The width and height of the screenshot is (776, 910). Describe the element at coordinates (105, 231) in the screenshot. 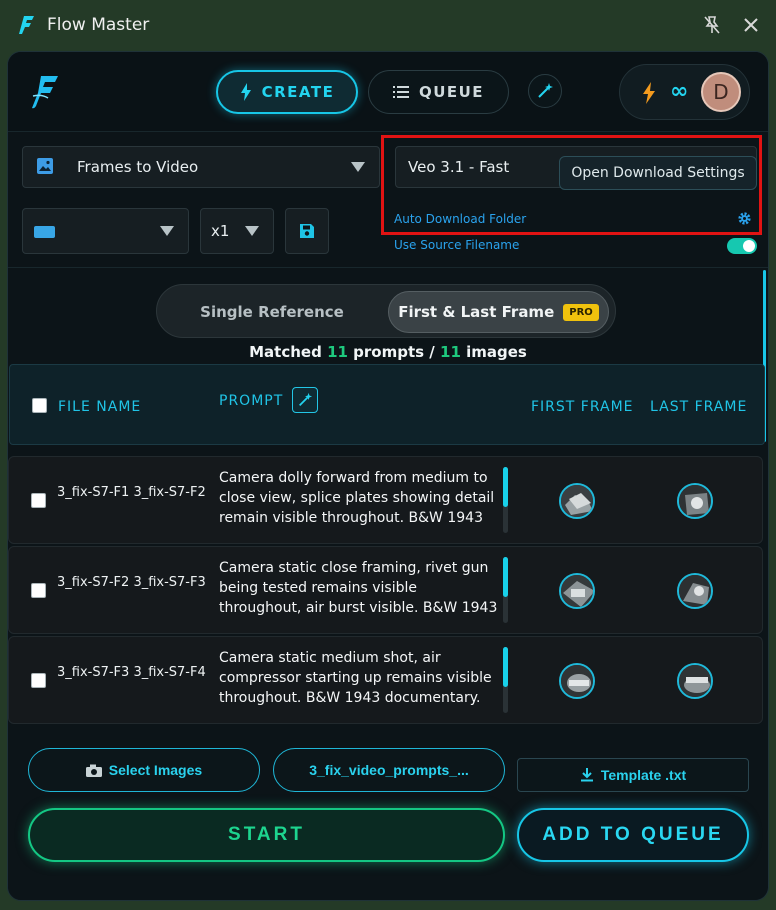

I see `aspect-ratio-select` at that location.